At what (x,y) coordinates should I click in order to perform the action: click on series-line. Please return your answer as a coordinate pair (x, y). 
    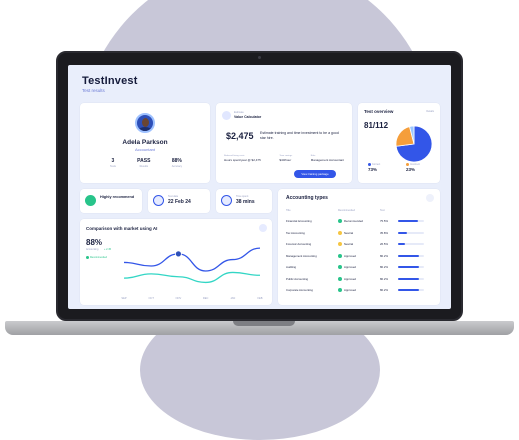
    Looking at the image, I should click on (192, 277).